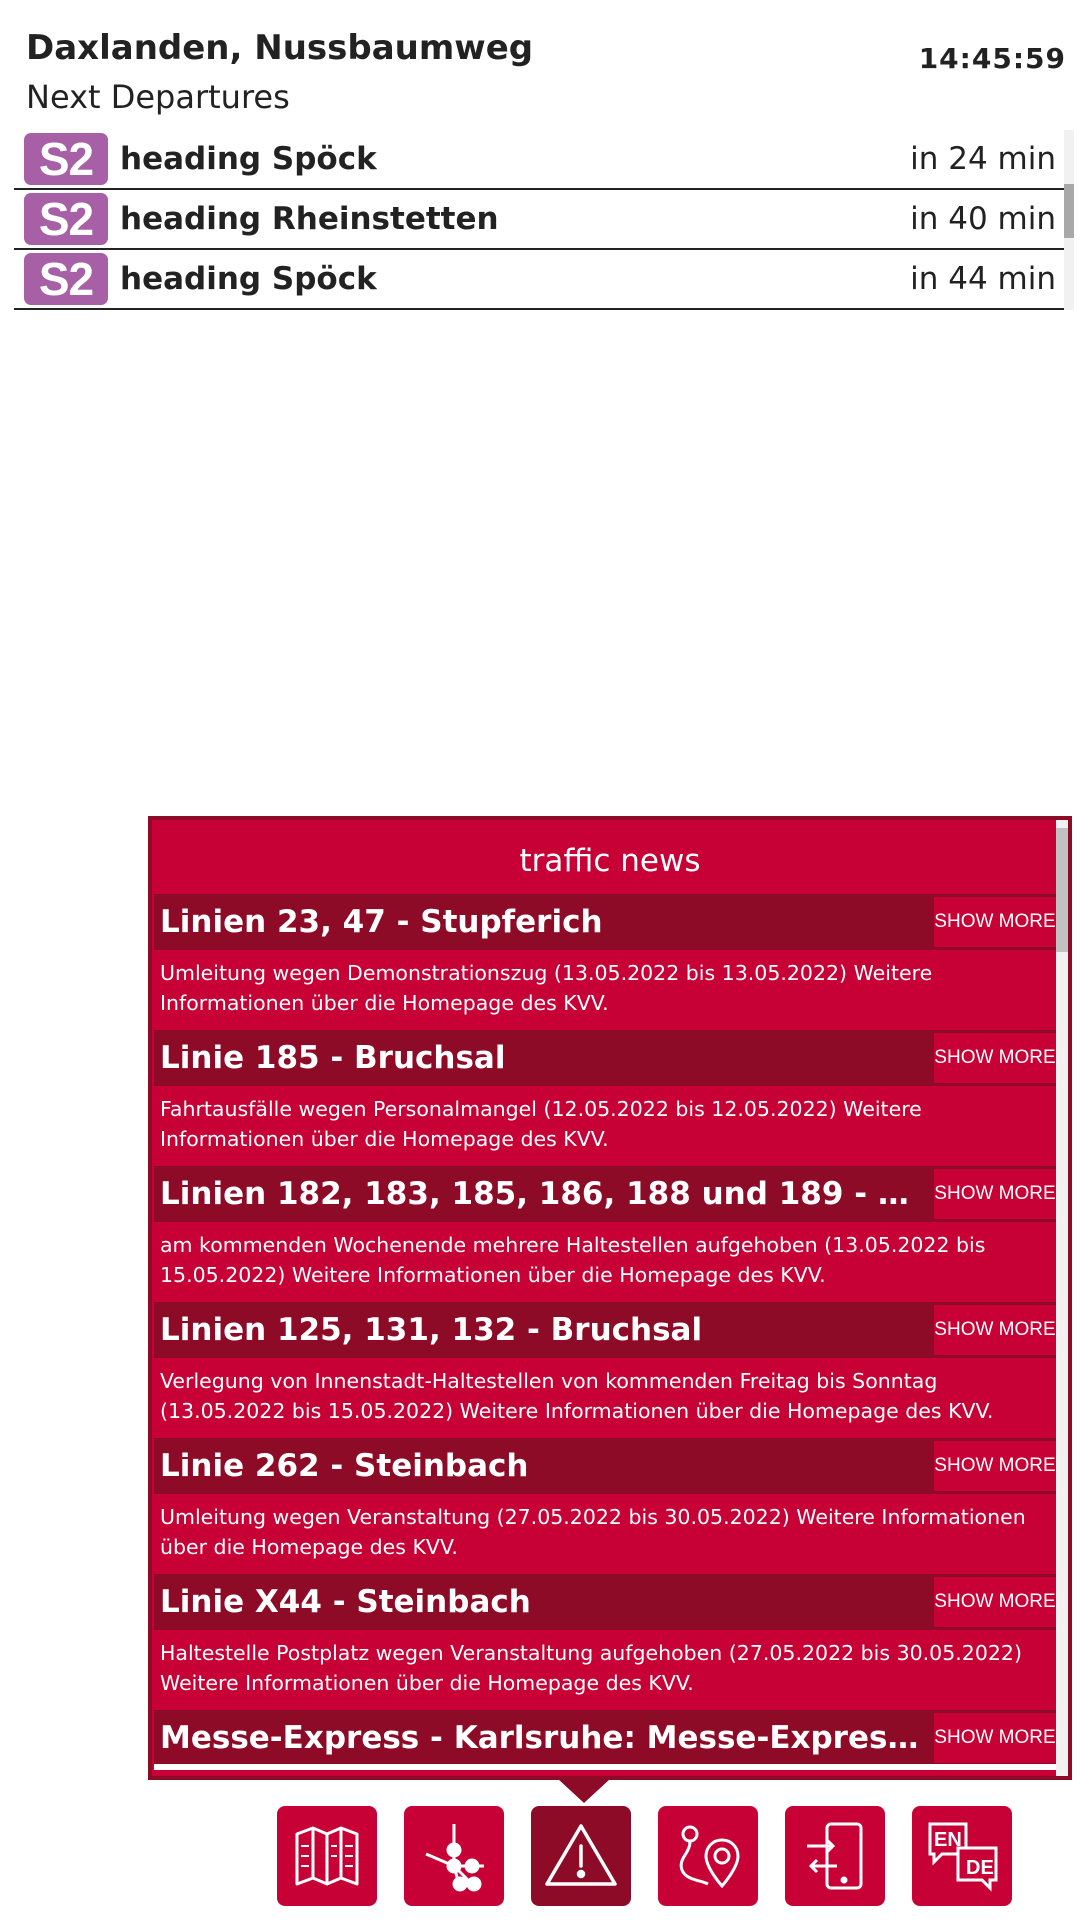 The image size is (1080, 1920). I want to click on news-title: Linie 185 - Bruchsal, so click(333, 1058).